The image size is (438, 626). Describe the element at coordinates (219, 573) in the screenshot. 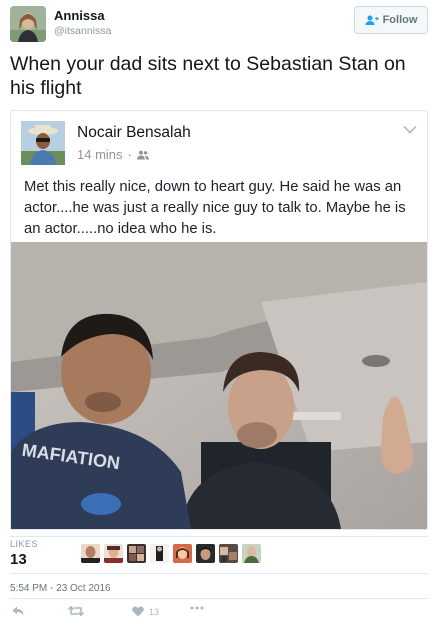

I see `divider-middle` at that location.